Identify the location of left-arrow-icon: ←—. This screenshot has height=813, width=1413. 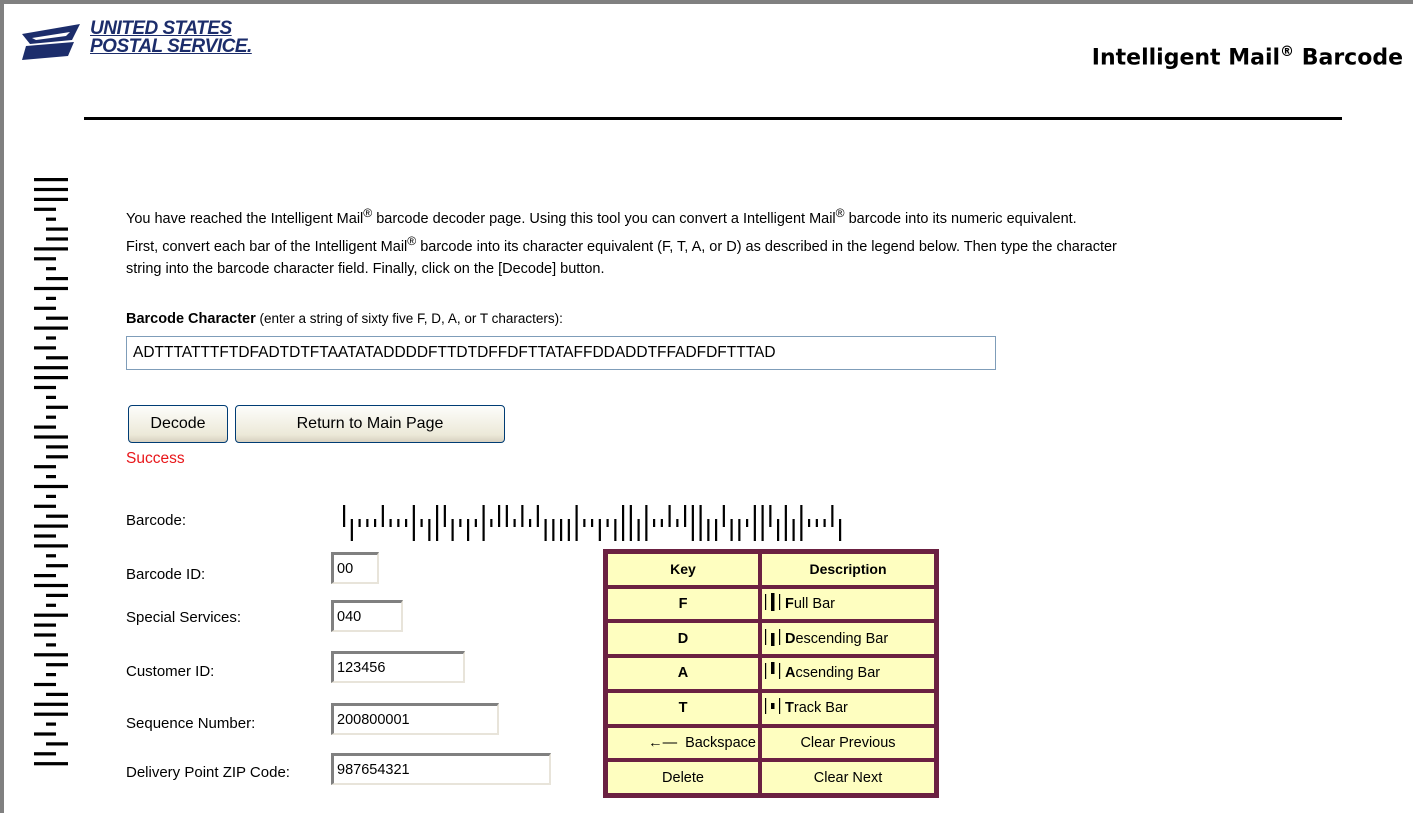
(663, 742).